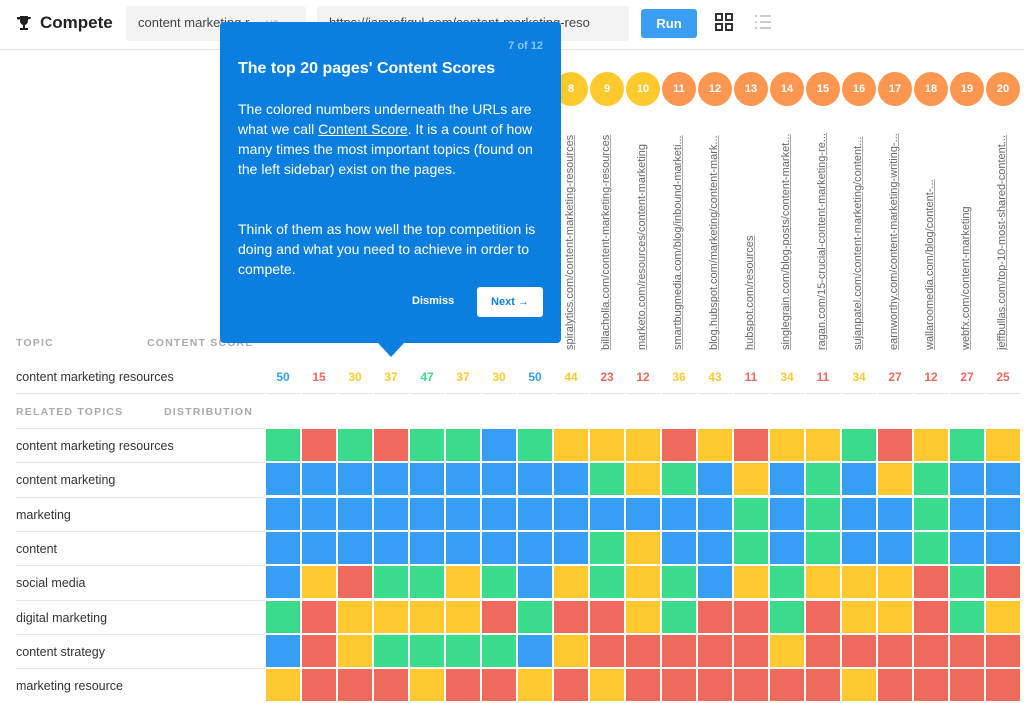 The width and height of the screenshot is (1024, 703). What do you see at coordinates (724, 22) in the screenshot?
I see `grid-view-icon` at bounding box center [724, 22].